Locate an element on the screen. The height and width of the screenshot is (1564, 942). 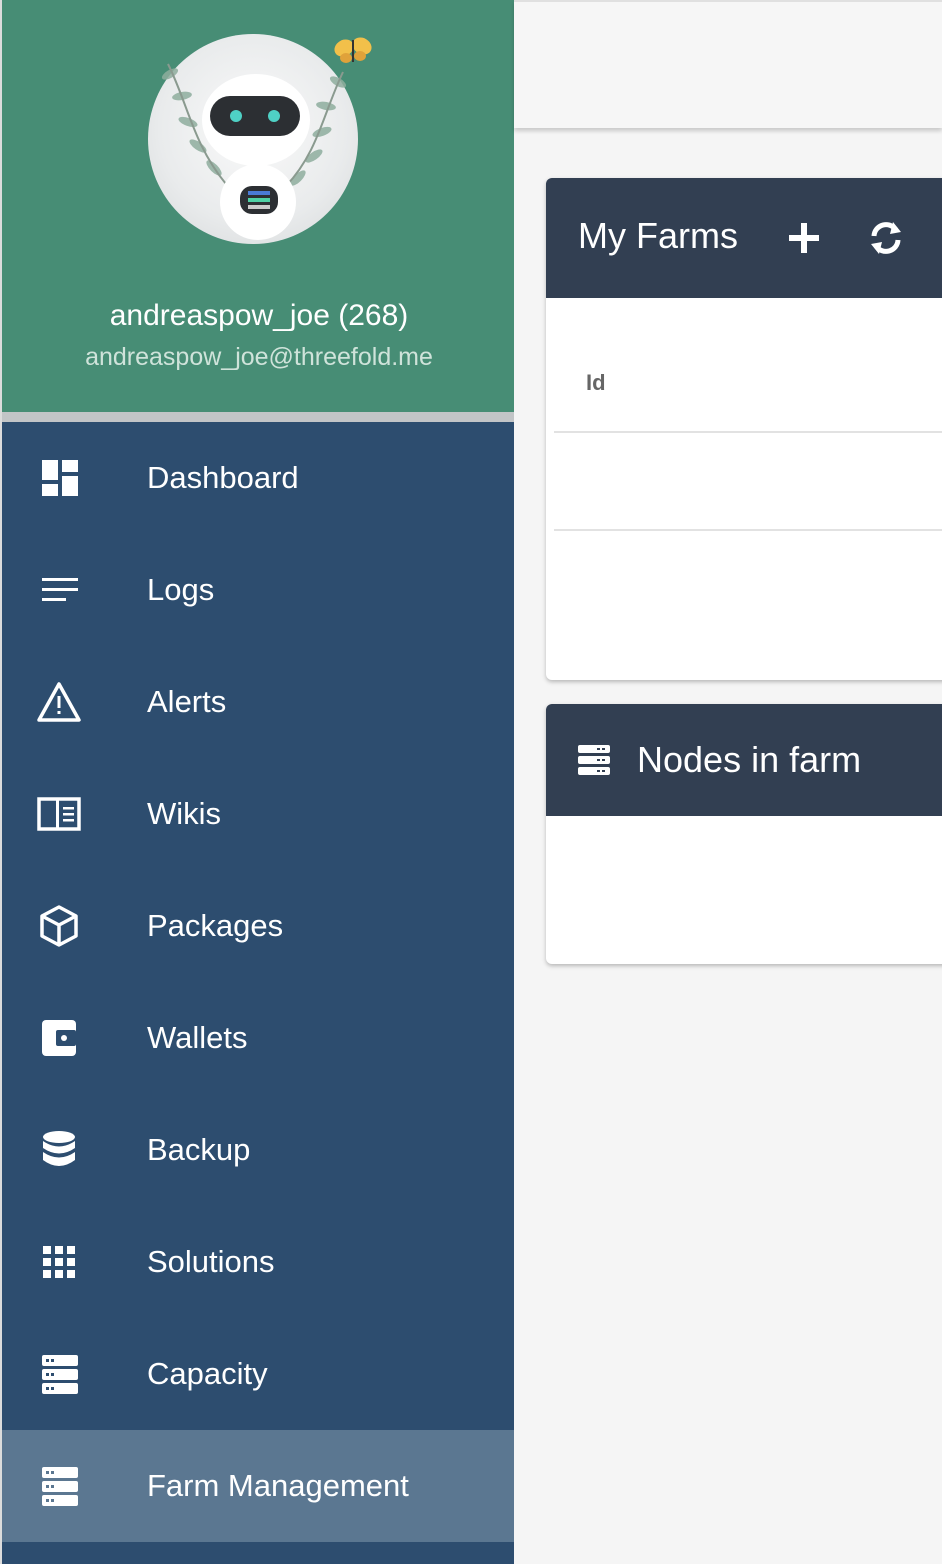
apps-grid-icon is located at coordinates (59, 1262).